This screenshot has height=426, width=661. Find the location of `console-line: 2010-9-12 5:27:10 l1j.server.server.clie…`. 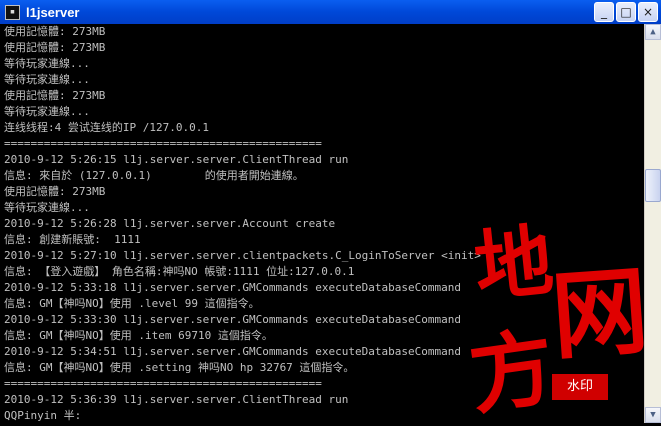

console-line: 2010-9-12 5:27:10 l1j.server.server.clie… is located at coordinates (242, 255).